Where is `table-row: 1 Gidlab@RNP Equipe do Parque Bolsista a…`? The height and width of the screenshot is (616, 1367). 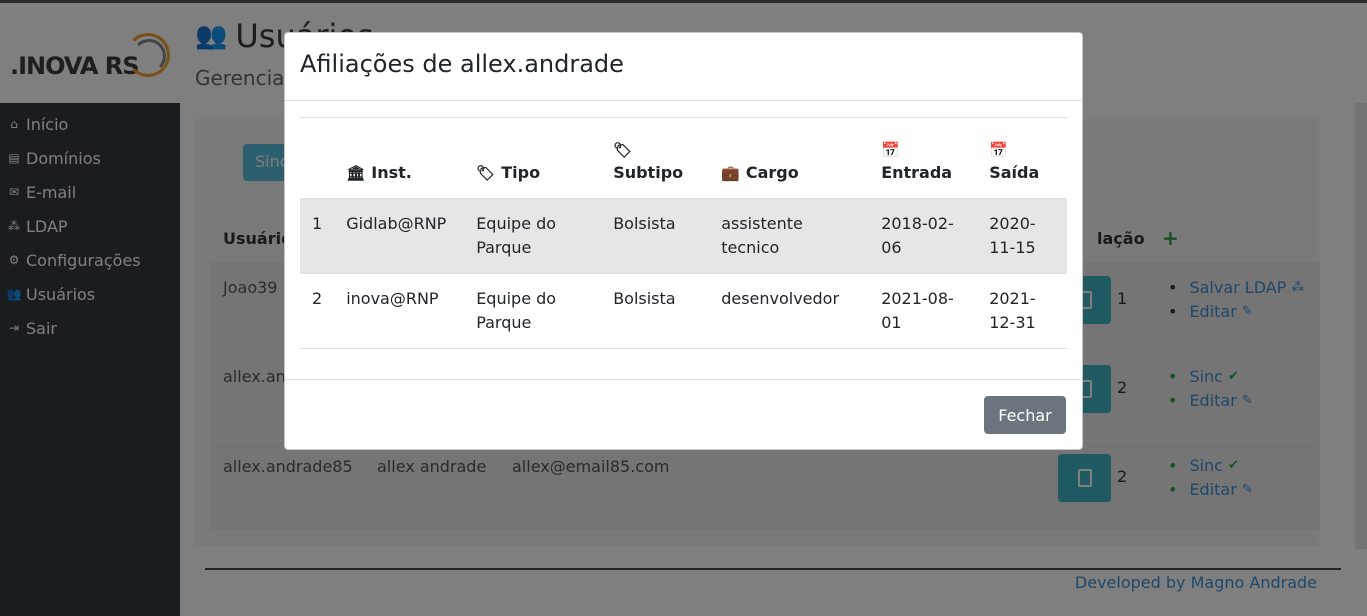 table-row: 1 Gidlab@RNP Equipe do Parque Bolsista a… is located at coordinates (683, 236).